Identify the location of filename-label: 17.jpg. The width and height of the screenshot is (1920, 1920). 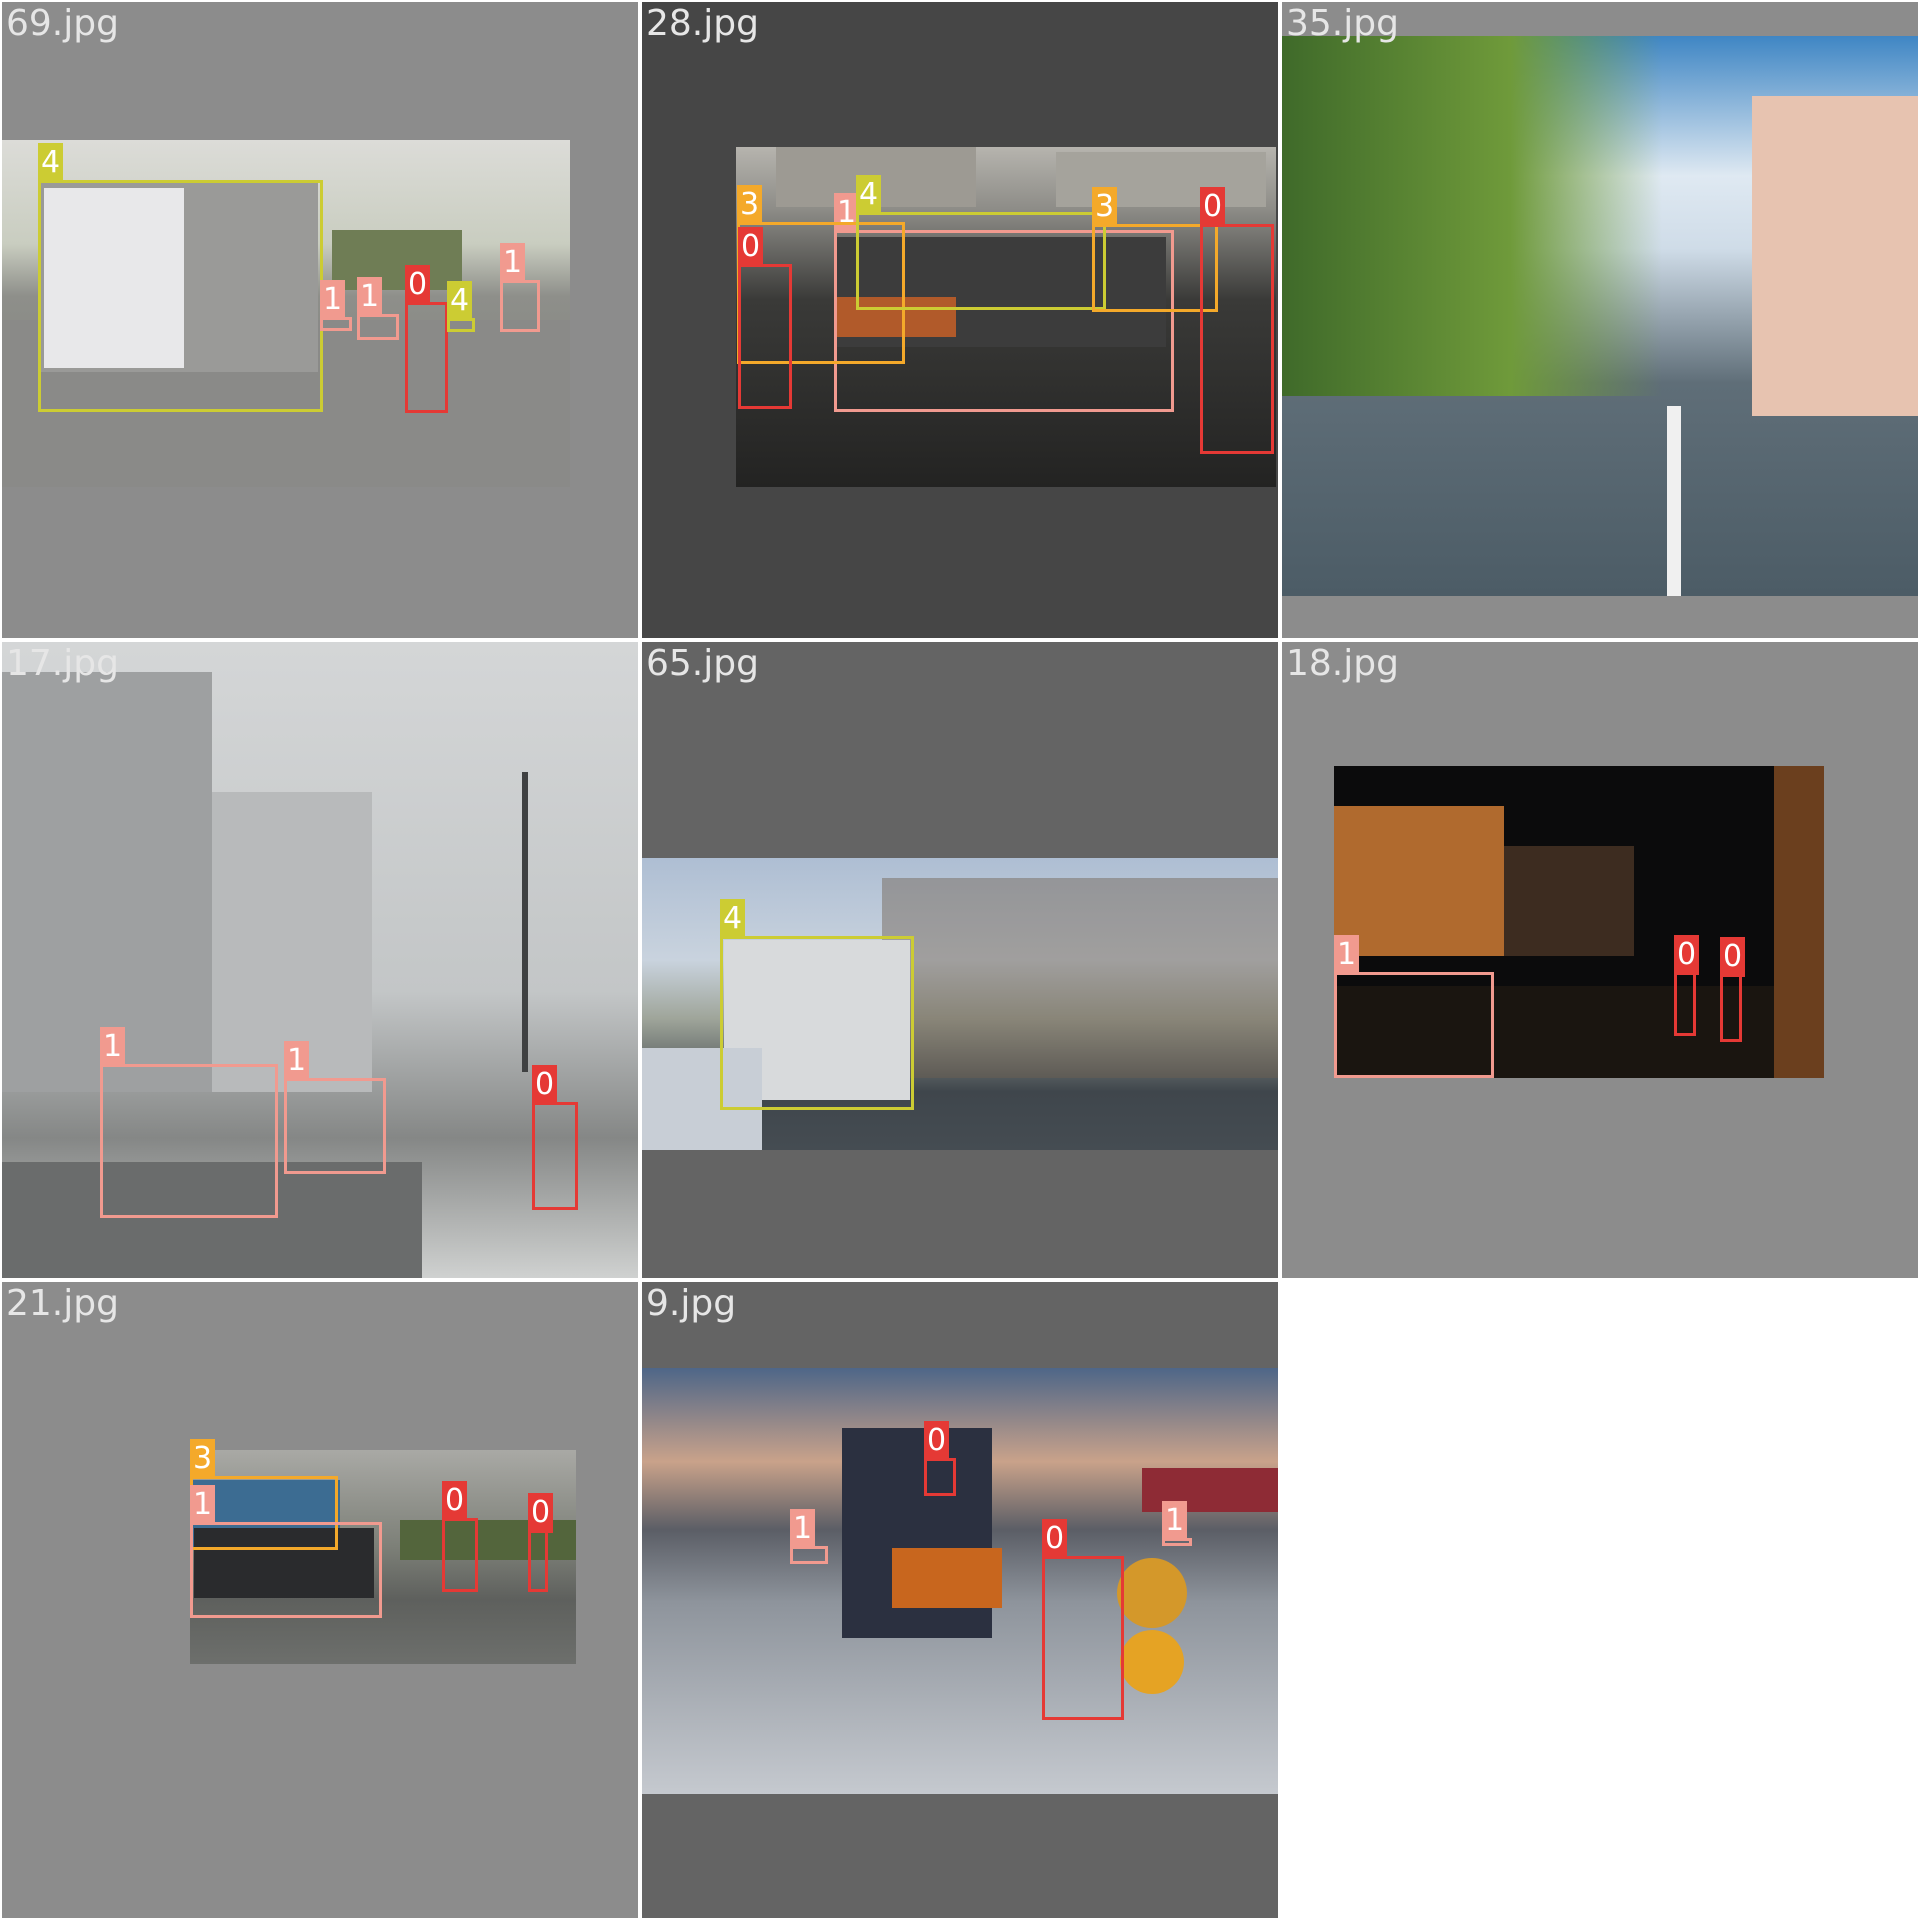
(62, 663).